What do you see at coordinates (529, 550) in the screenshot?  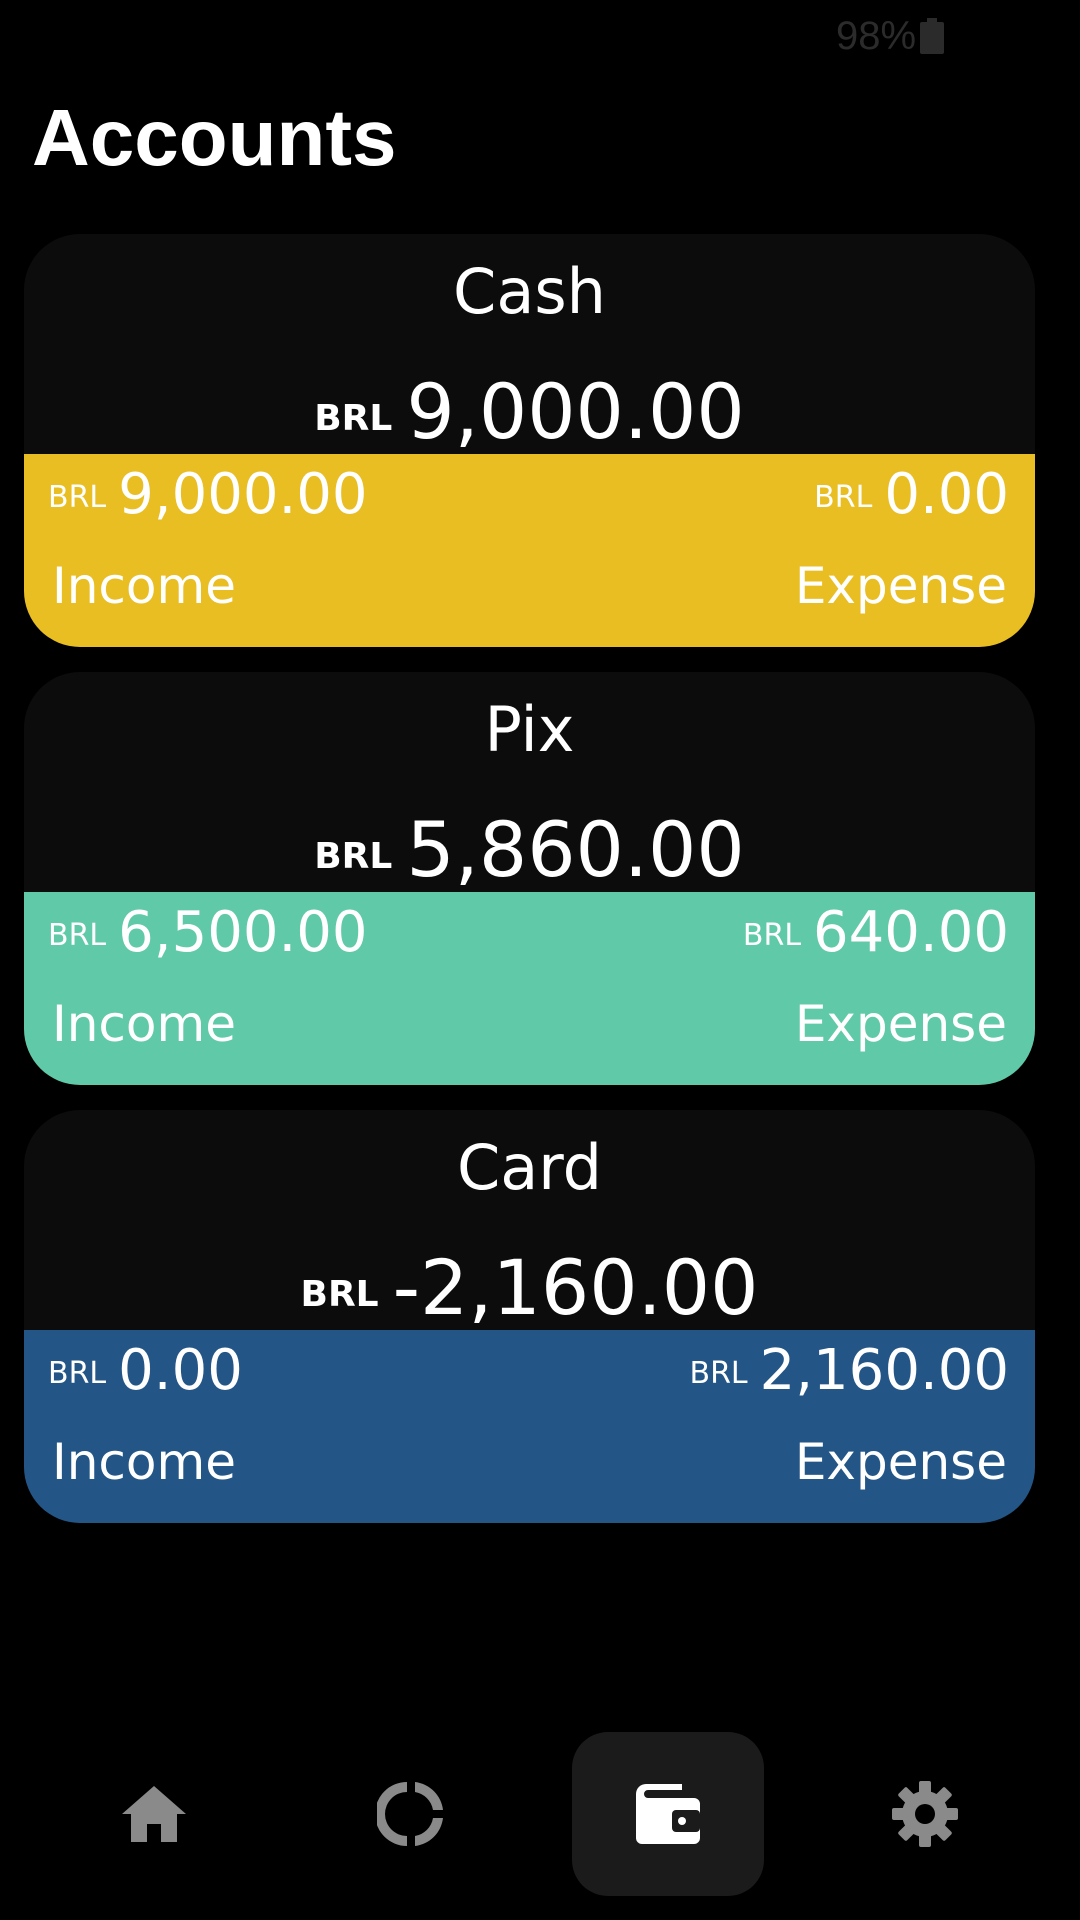 I see `account-breakdown: BRL 9,000.00 BRL 0.00 Income Expense` at bounding box center [529, 550].